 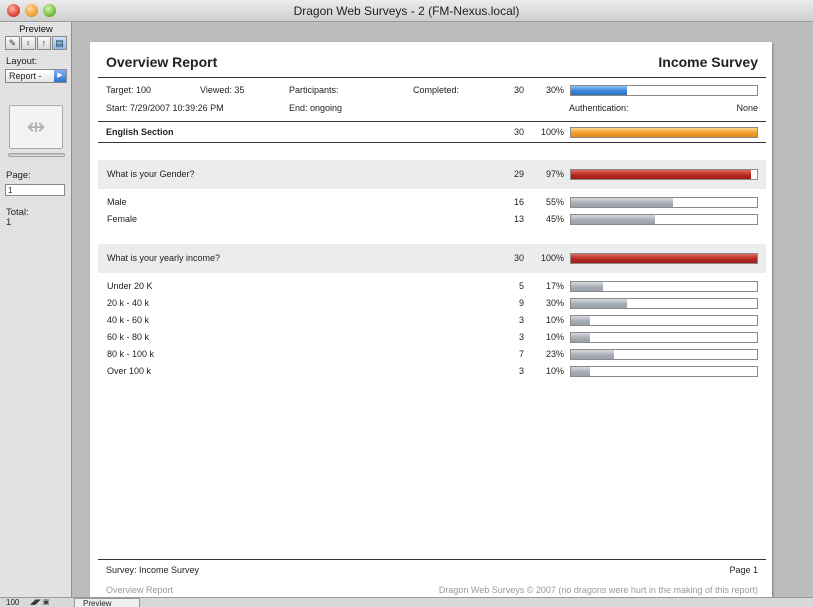 What do you see at coordinates (406, 602) in the screenshot?
I see `bottom-bar: 100 ◢◤ ▣ Preview` at bounding box center [406, 602].